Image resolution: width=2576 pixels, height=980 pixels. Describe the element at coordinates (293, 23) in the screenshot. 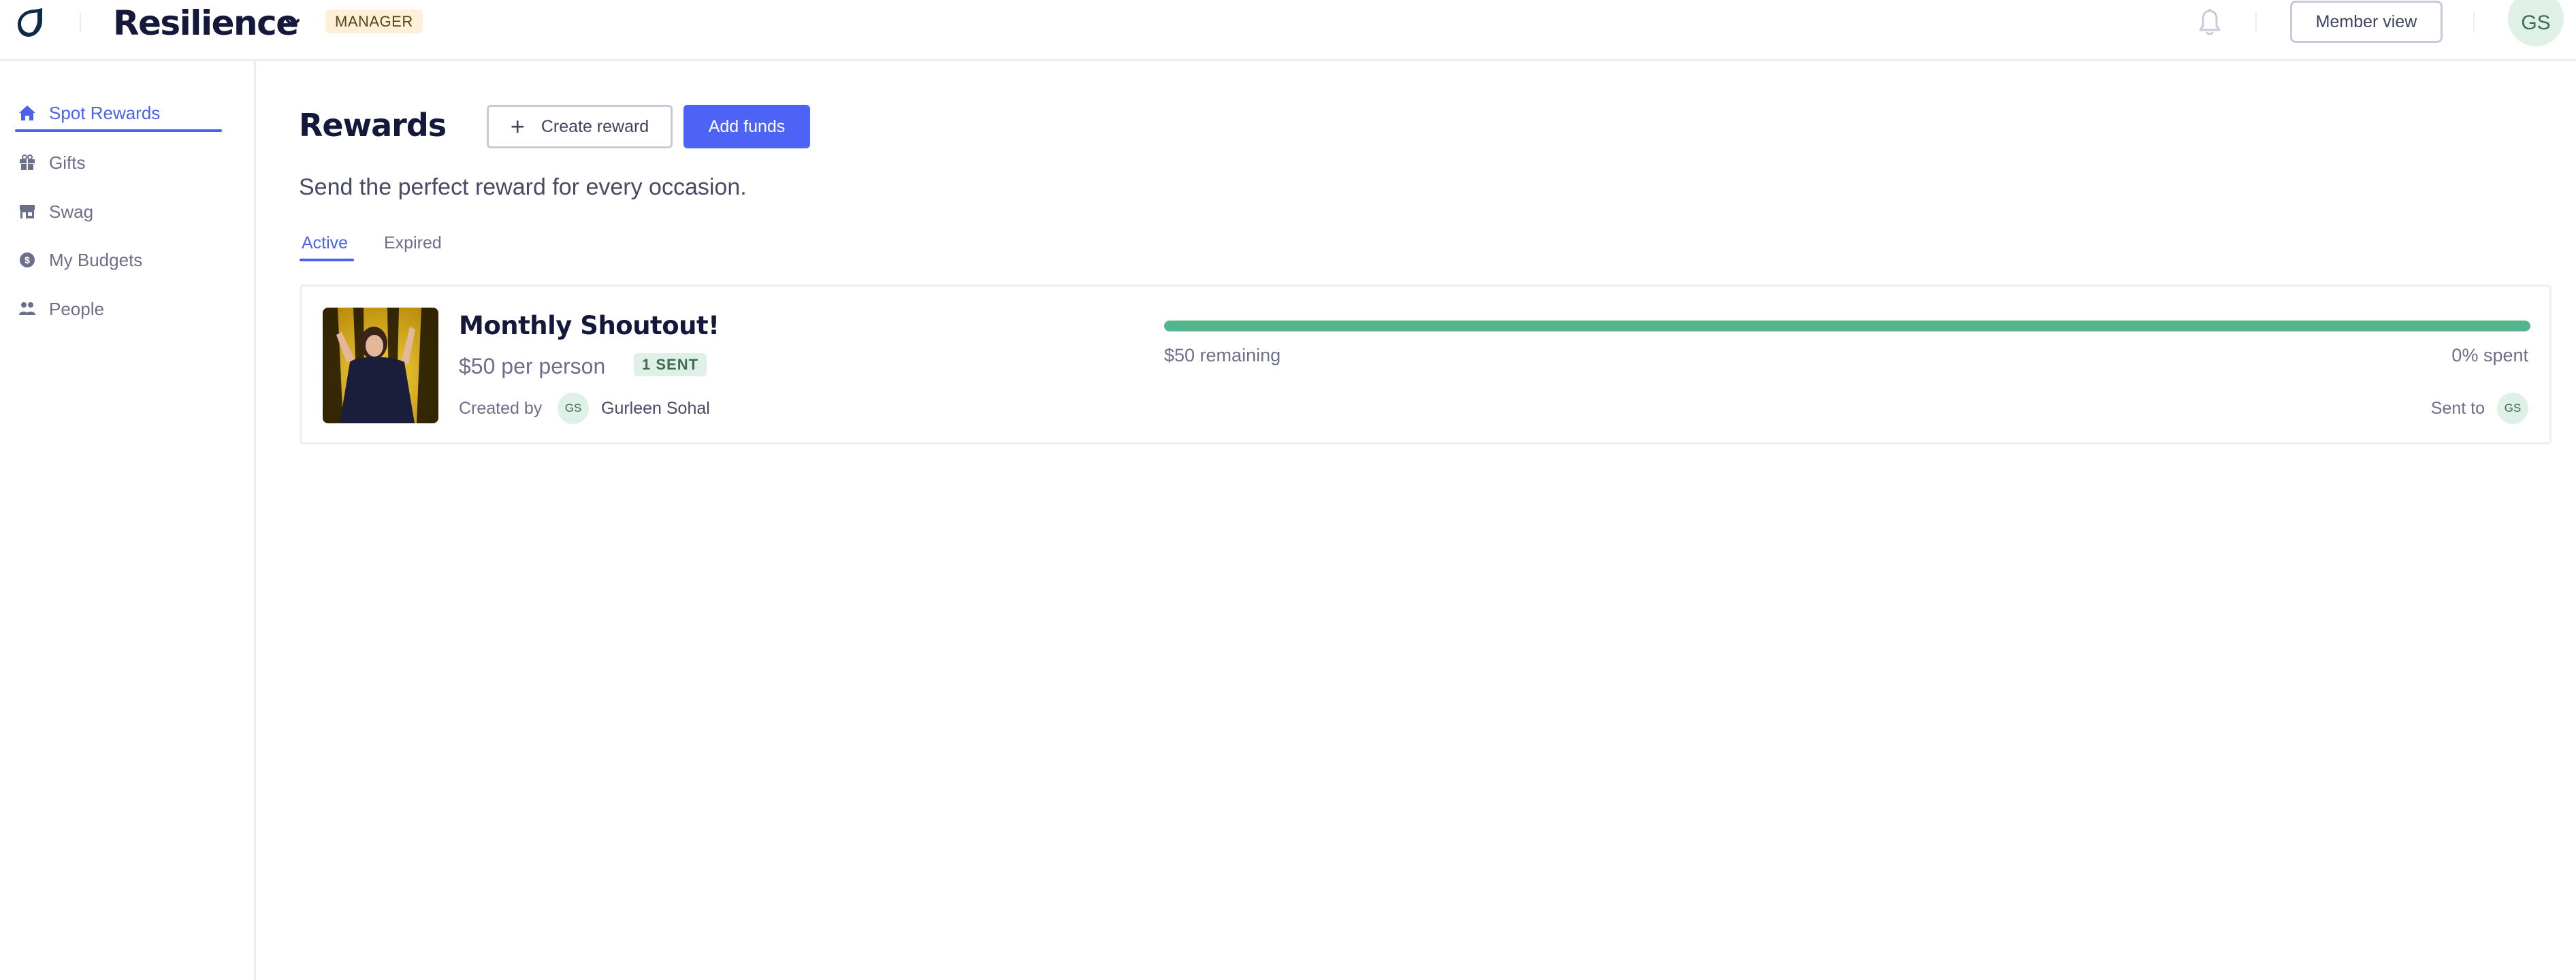

I see `chevron-down-icon` at that location.